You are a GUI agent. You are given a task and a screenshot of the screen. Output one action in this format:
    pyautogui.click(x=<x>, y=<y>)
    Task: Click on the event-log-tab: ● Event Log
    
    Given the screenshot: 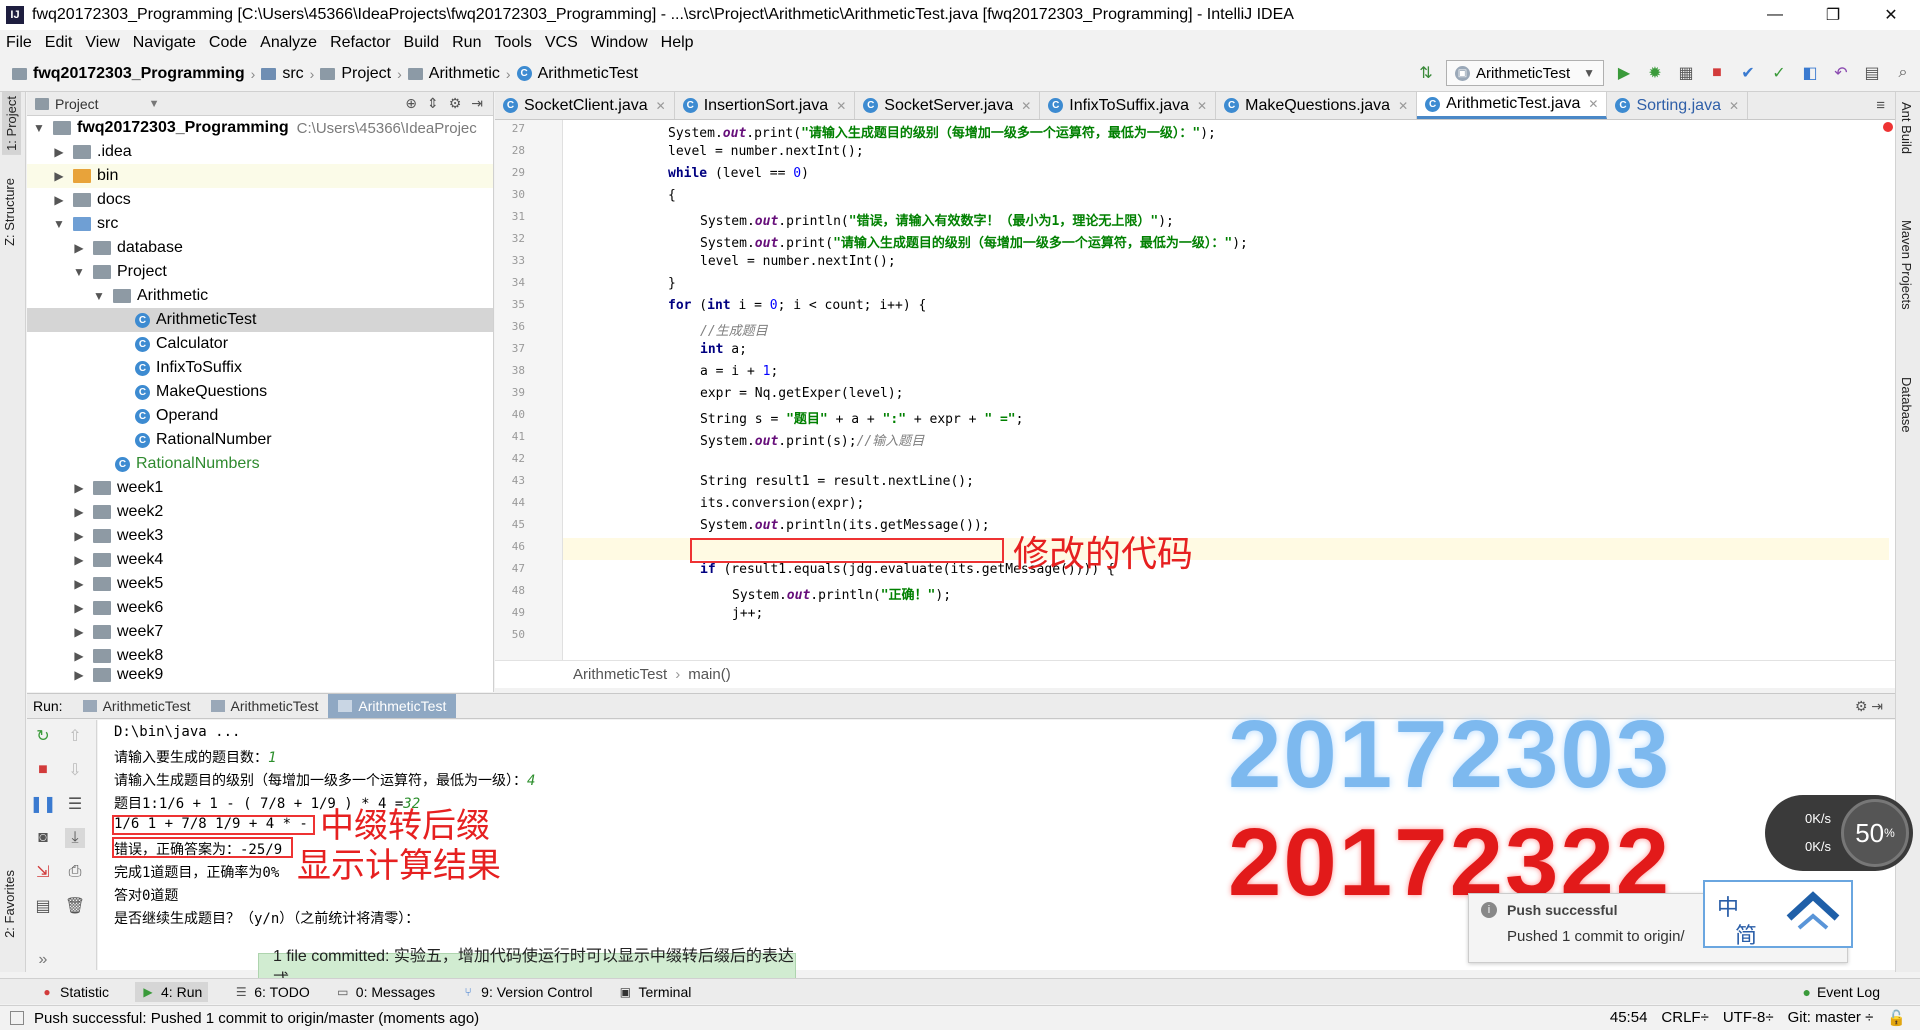 What is the action you would take?
    pyautogui.click(x=1841, y=992)
    